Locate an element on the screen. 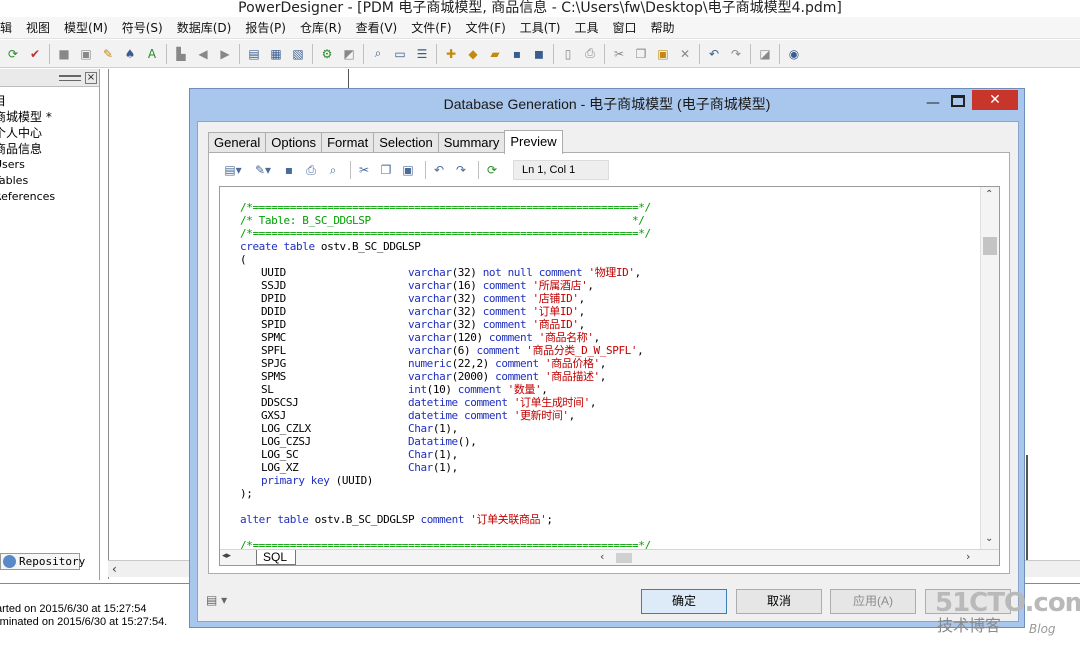 The width and height of the screenshot is (1080, 664). text-color-icon: A is located at coordinates (152, 54).